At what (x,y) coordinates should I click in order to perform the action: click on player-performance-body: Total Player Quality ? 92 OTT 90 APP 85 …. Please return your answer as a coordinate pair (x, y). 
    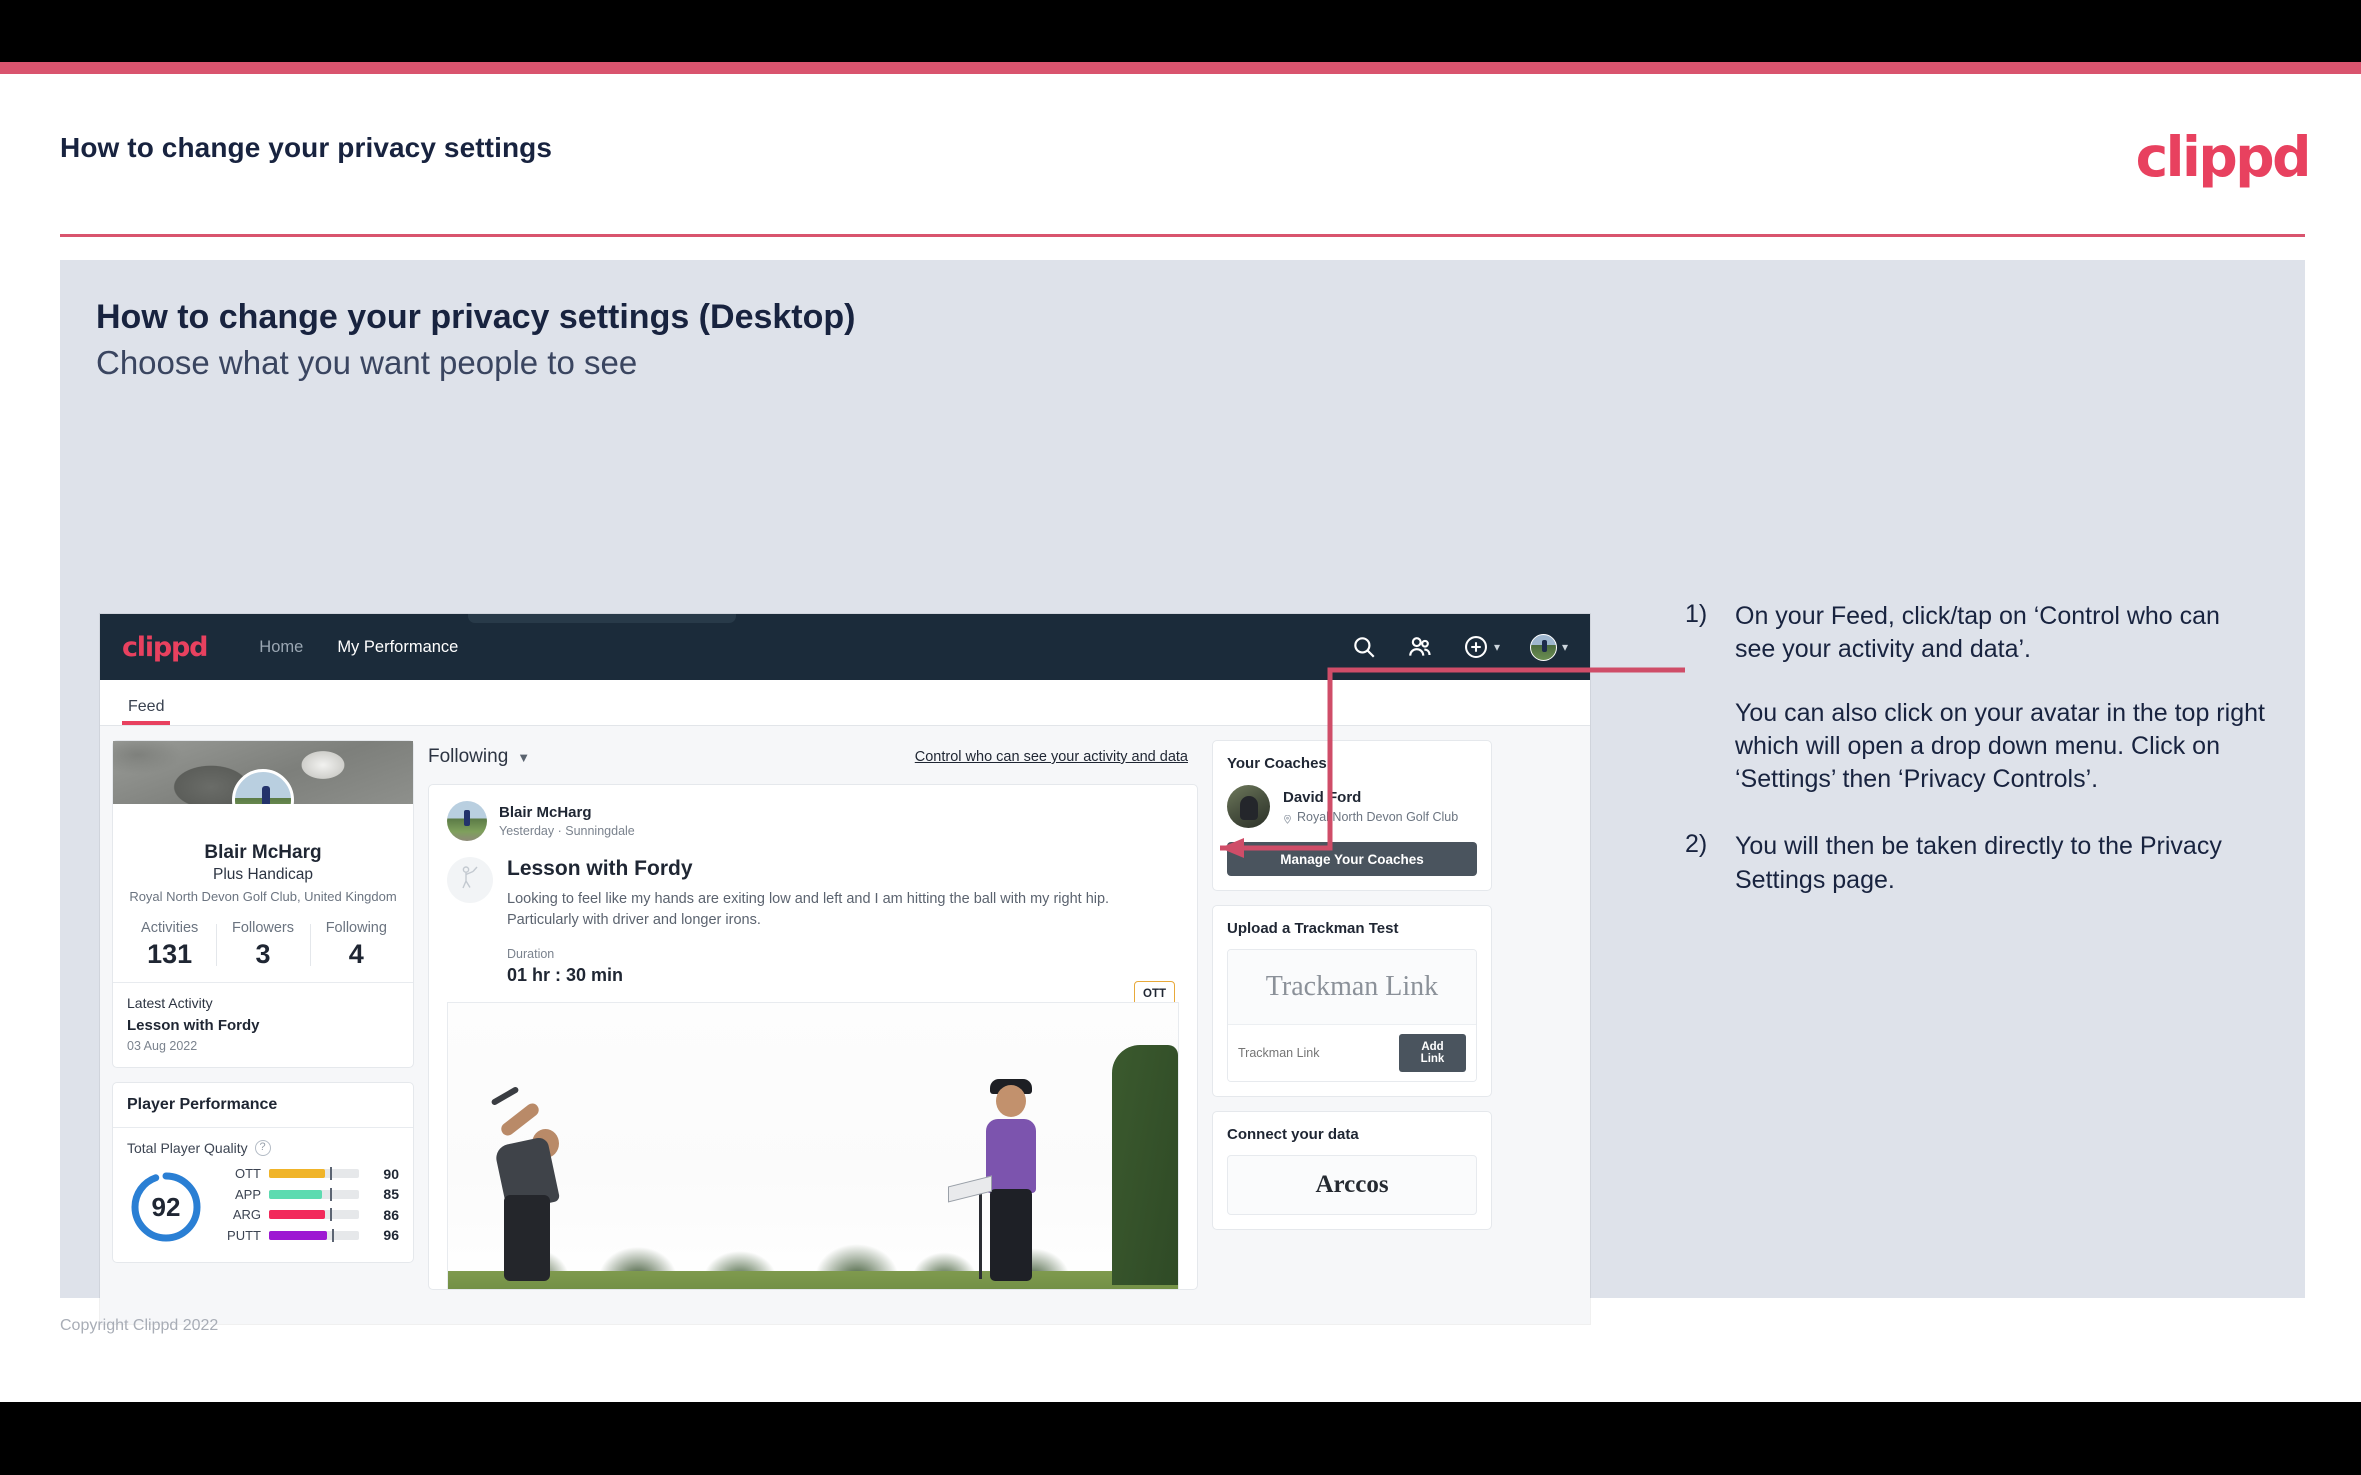
    Looking at the image, I should click on (263, 1195).